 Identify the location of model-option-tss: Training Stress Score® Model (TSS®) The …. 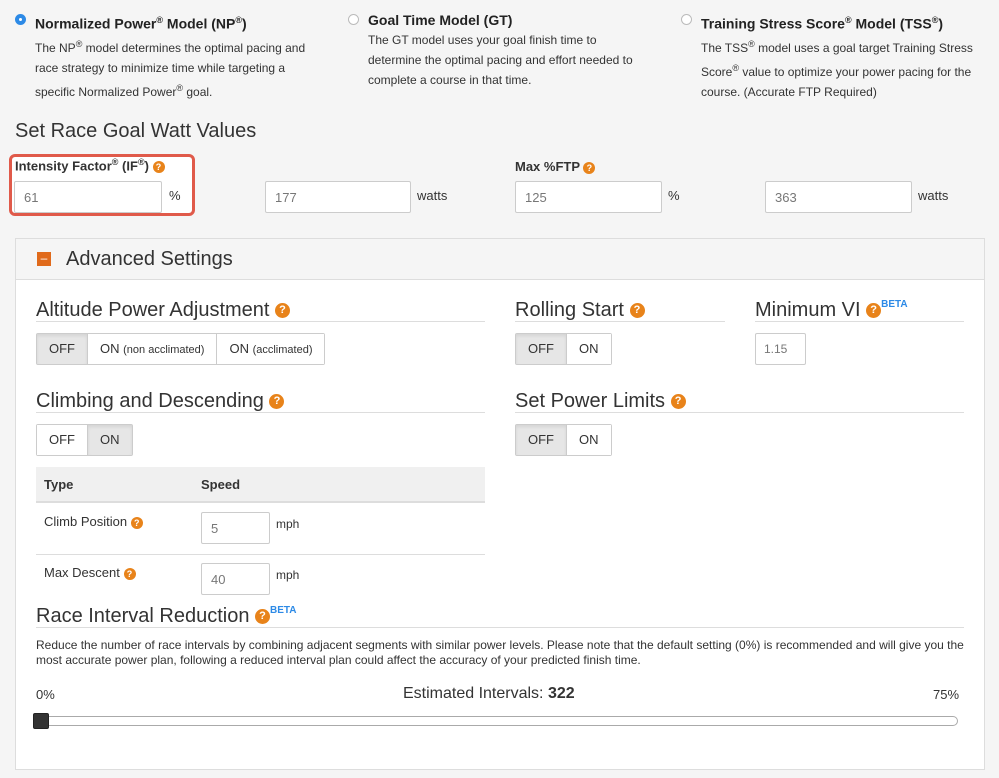
(833, 56).